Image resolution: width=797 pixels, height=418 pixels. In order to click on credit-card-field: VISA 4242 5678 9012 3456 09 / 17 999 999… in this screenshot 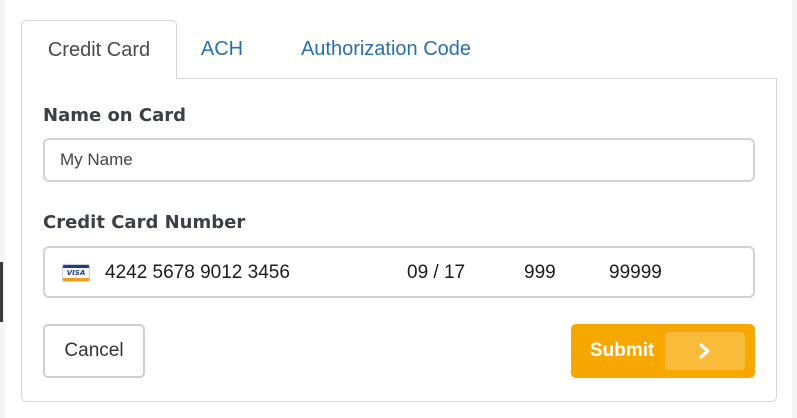, I will do `click(399, 272)`.